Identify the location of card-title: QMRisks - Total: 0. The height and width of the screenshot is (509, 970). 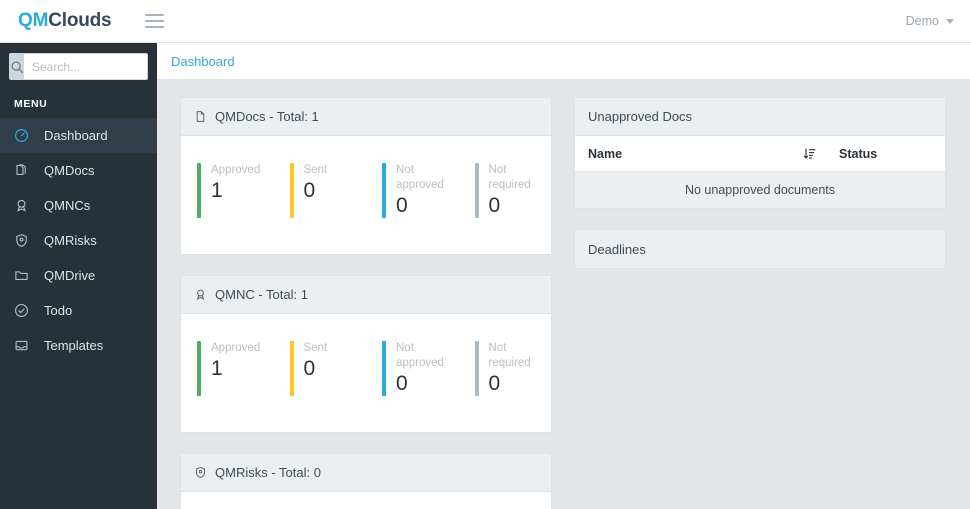
(268, 472).